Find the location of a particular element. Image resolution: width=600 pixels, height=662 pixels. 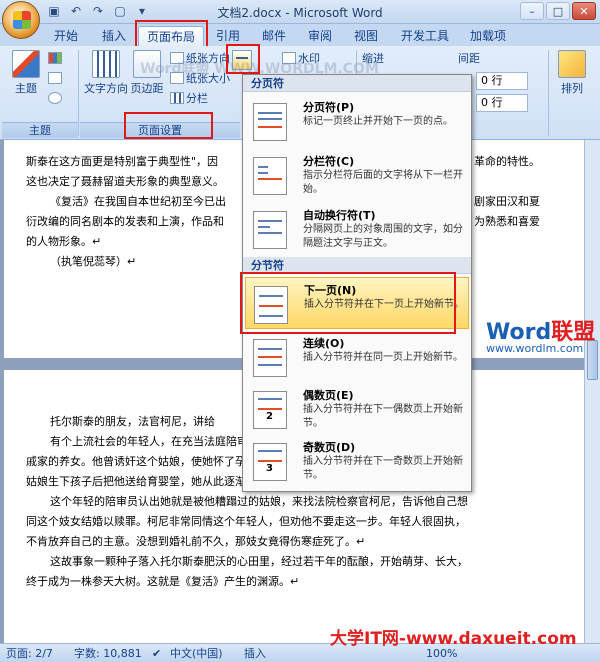

tab-home: 开始 is located at coordinates (66, 36).